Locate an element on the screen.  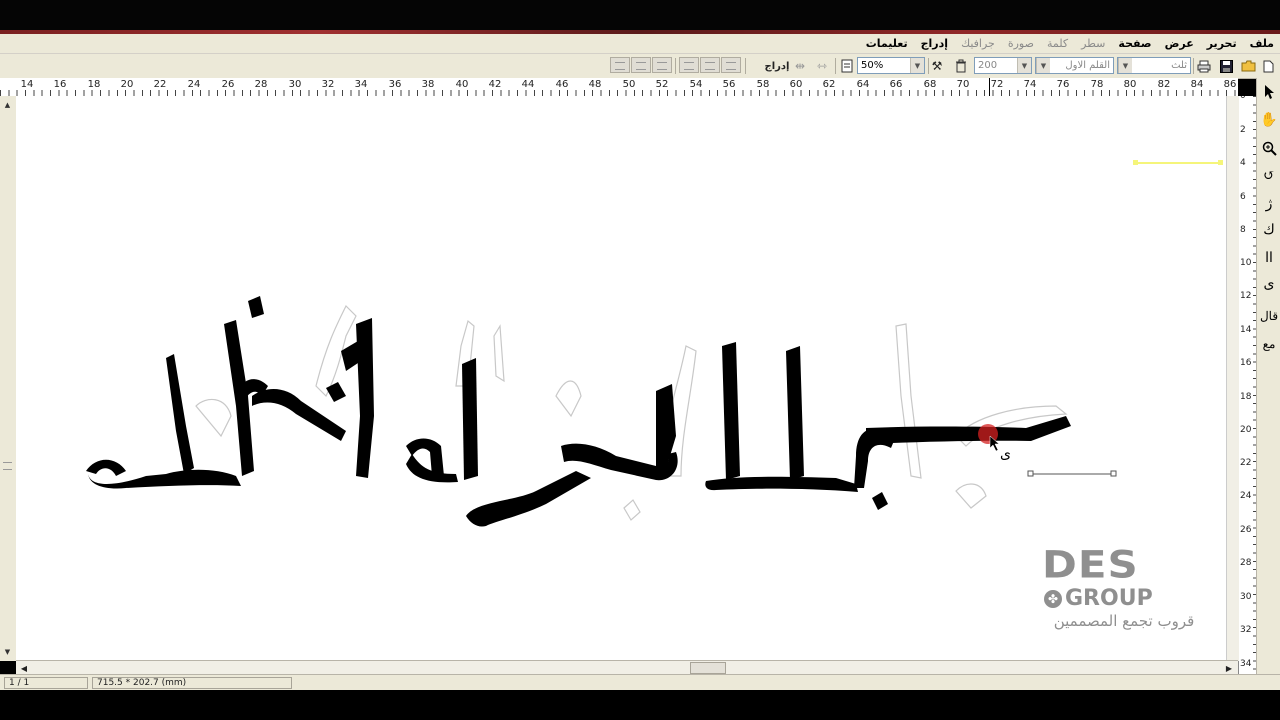
rotate-icon: ↺ is located at coordinates (1269, 176).